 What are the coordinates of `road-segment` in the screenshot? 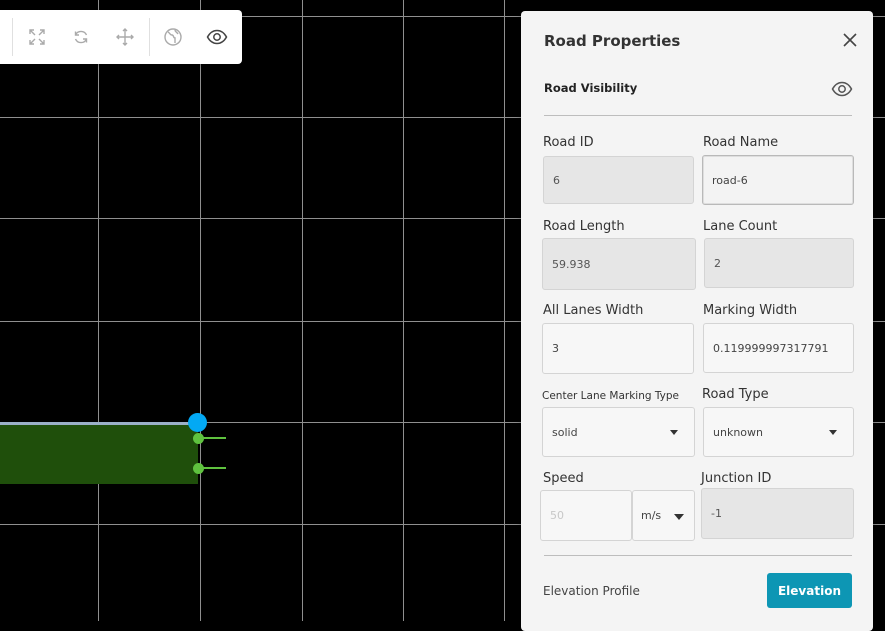 It's located at (99, 454).